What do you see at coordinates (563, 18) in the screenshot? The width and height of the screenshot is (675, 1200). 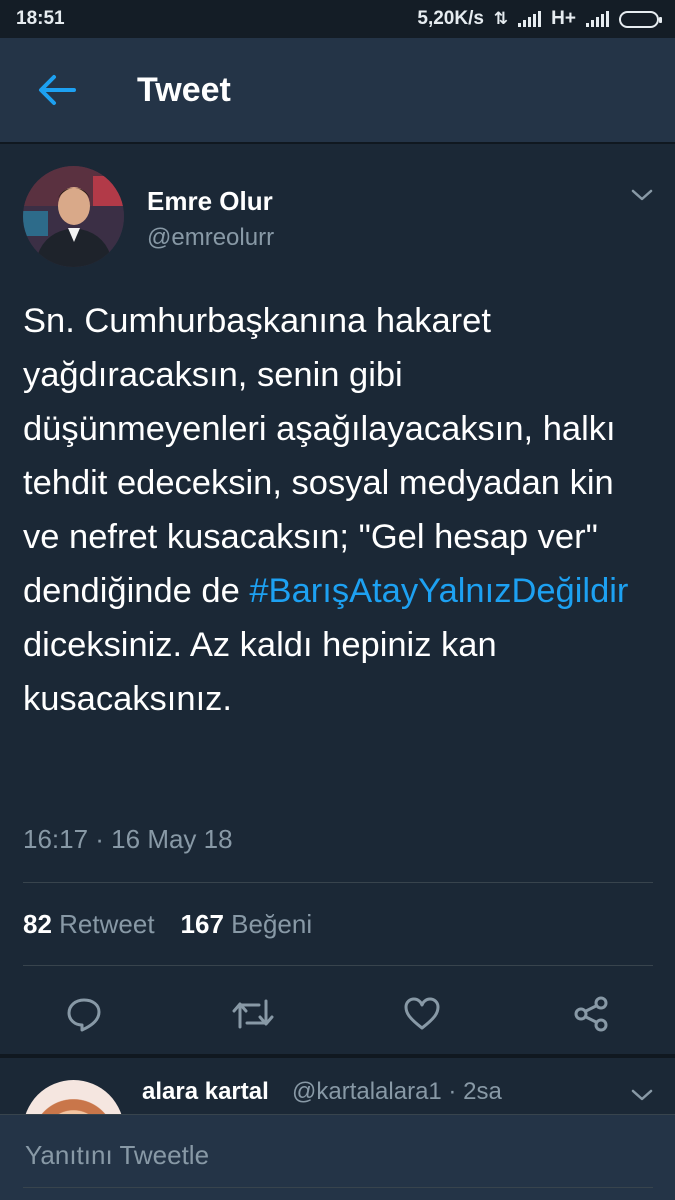 I see `network-type: H+` at bounding box center [563, 18].